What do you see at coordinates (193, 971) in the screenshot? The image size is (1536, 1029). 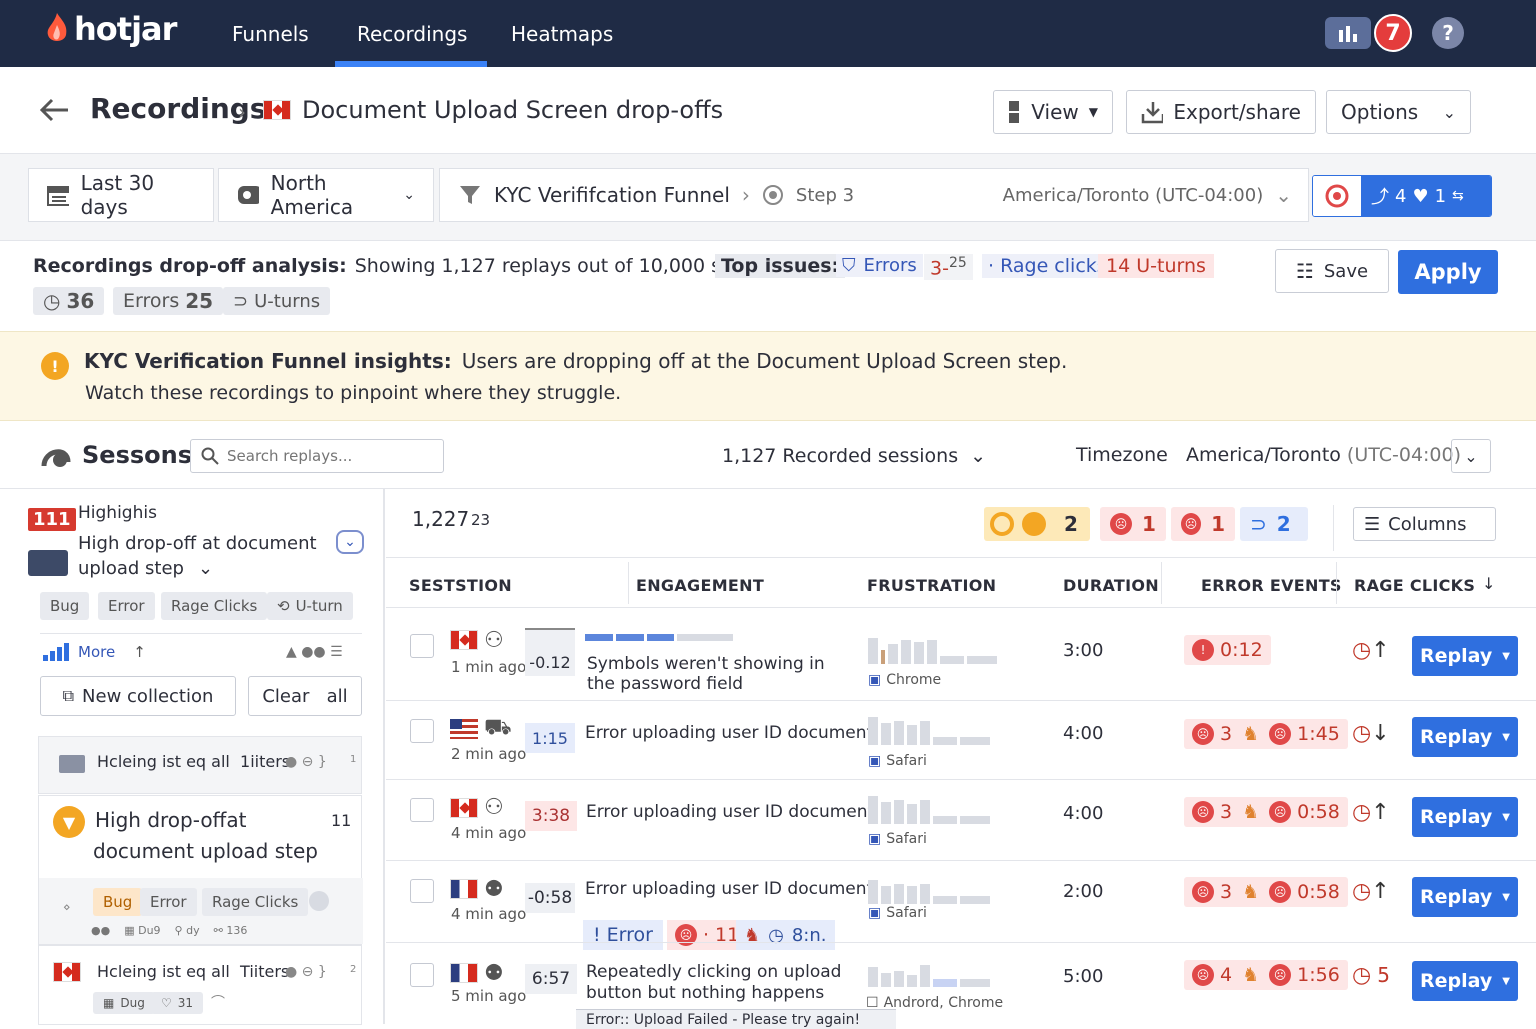 I see `filter-item-2-label: Hcleing ist eq all Tiiters` at bounding box center [193, 971].